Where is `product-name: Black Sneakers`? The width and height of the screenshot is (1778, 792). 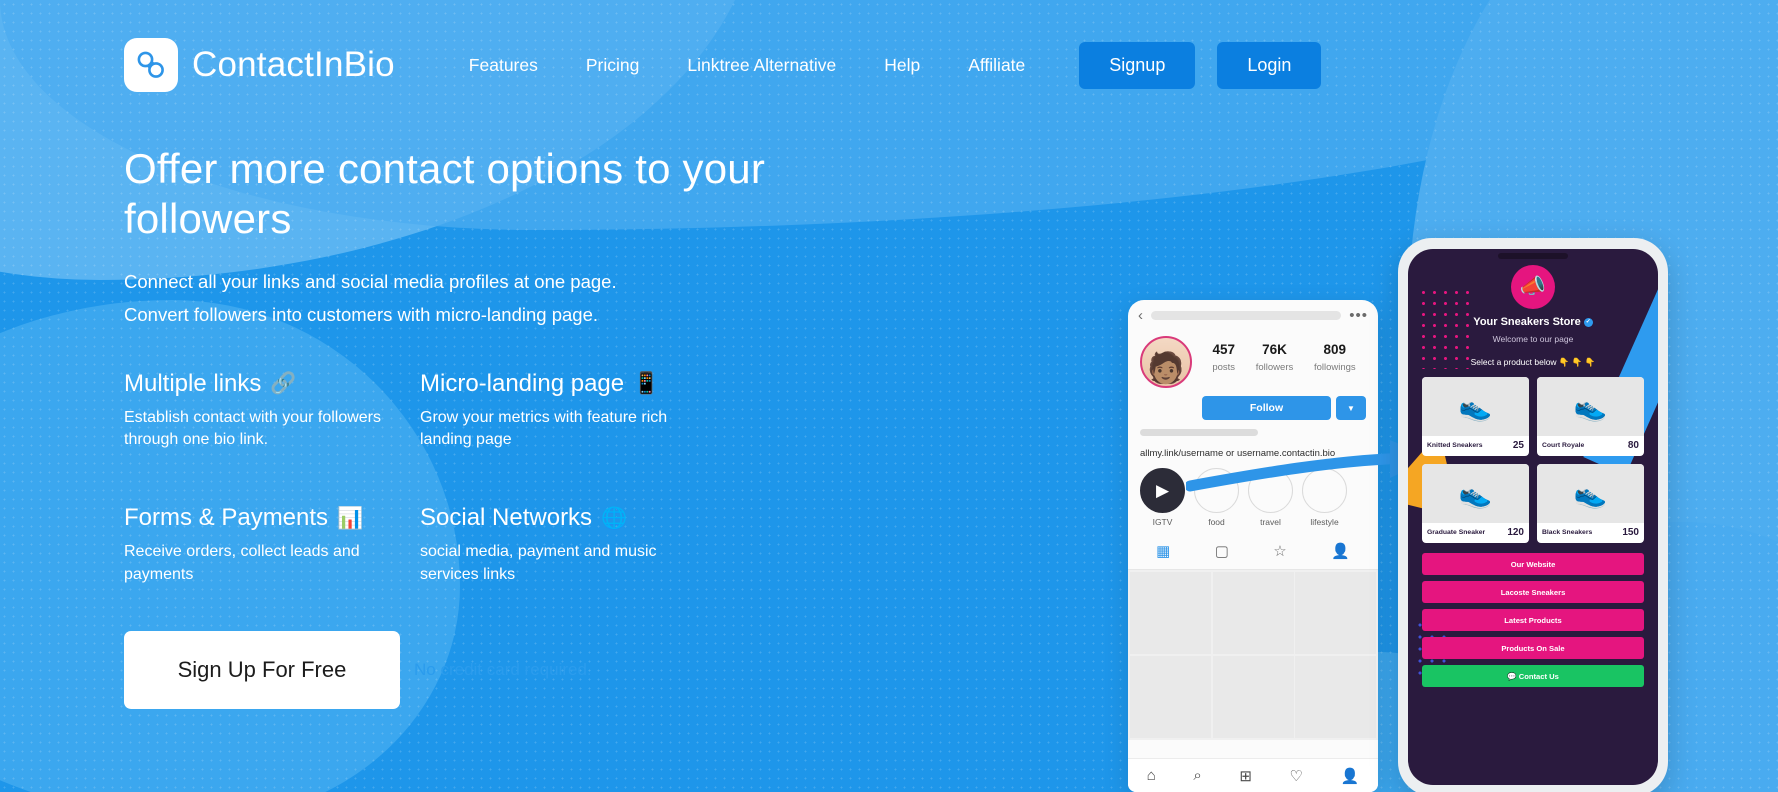
product-name: Black Sneakers is located at coordinates (1567, 533).